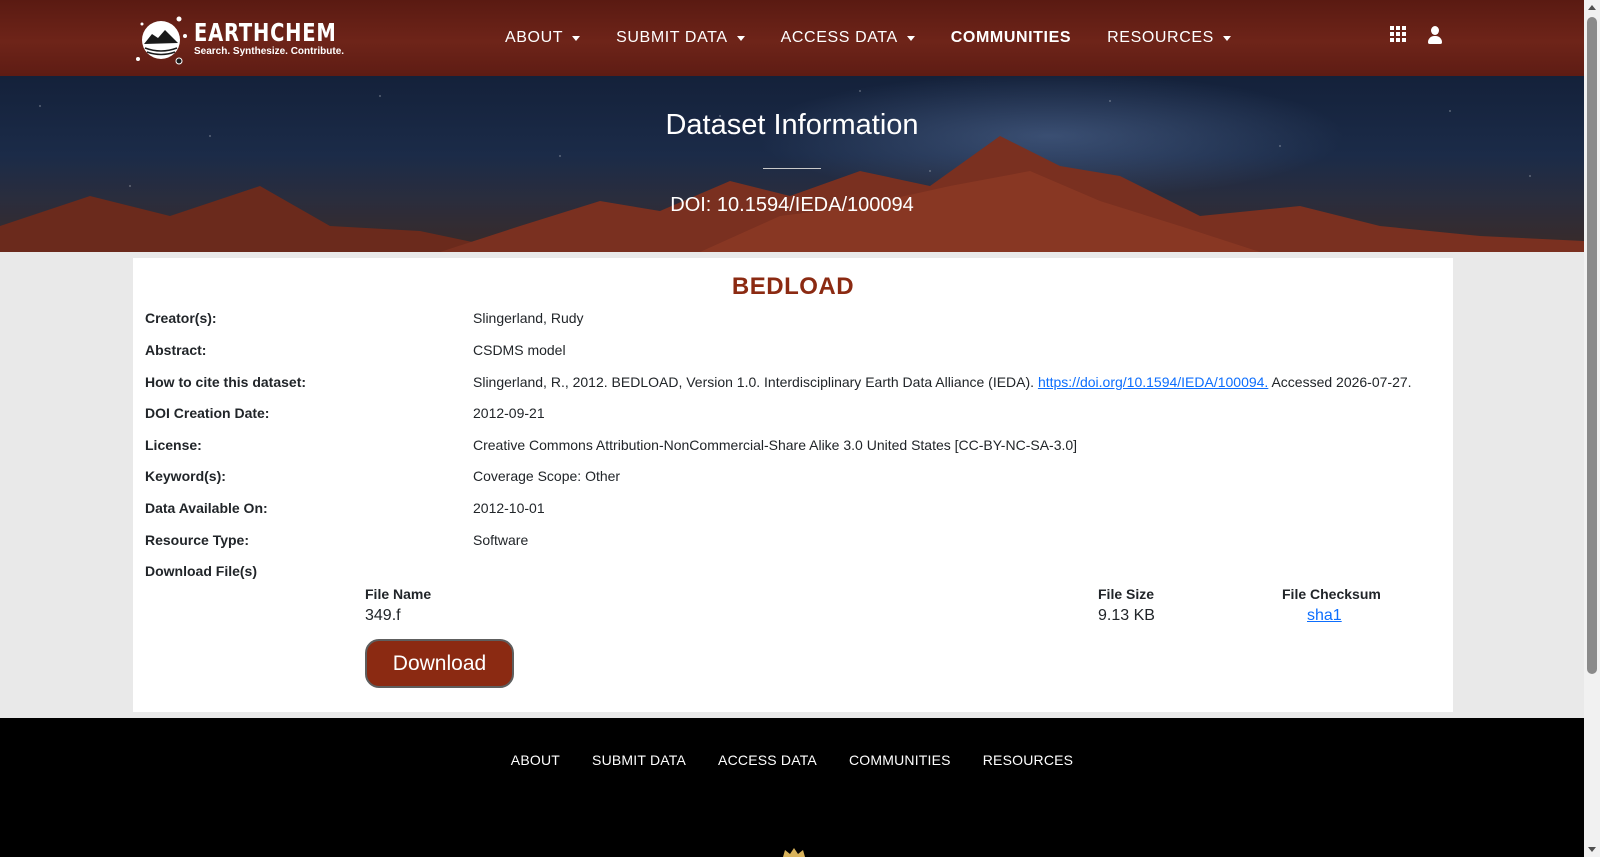  What do you see at coordinates (900, 760) in the screenshot?
I see `footer-link-communities: COMMUNITIES` at bounding box center [900, 760].